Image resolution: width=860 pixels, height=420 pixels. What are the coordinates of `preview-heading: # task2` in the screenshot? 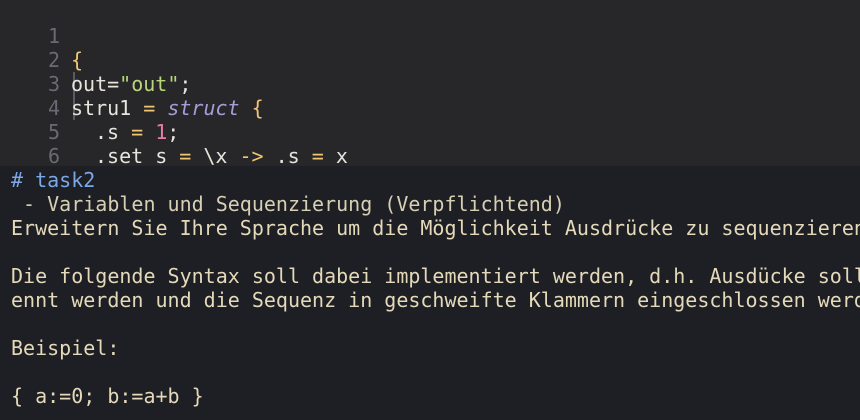 It's located at (53, 180).